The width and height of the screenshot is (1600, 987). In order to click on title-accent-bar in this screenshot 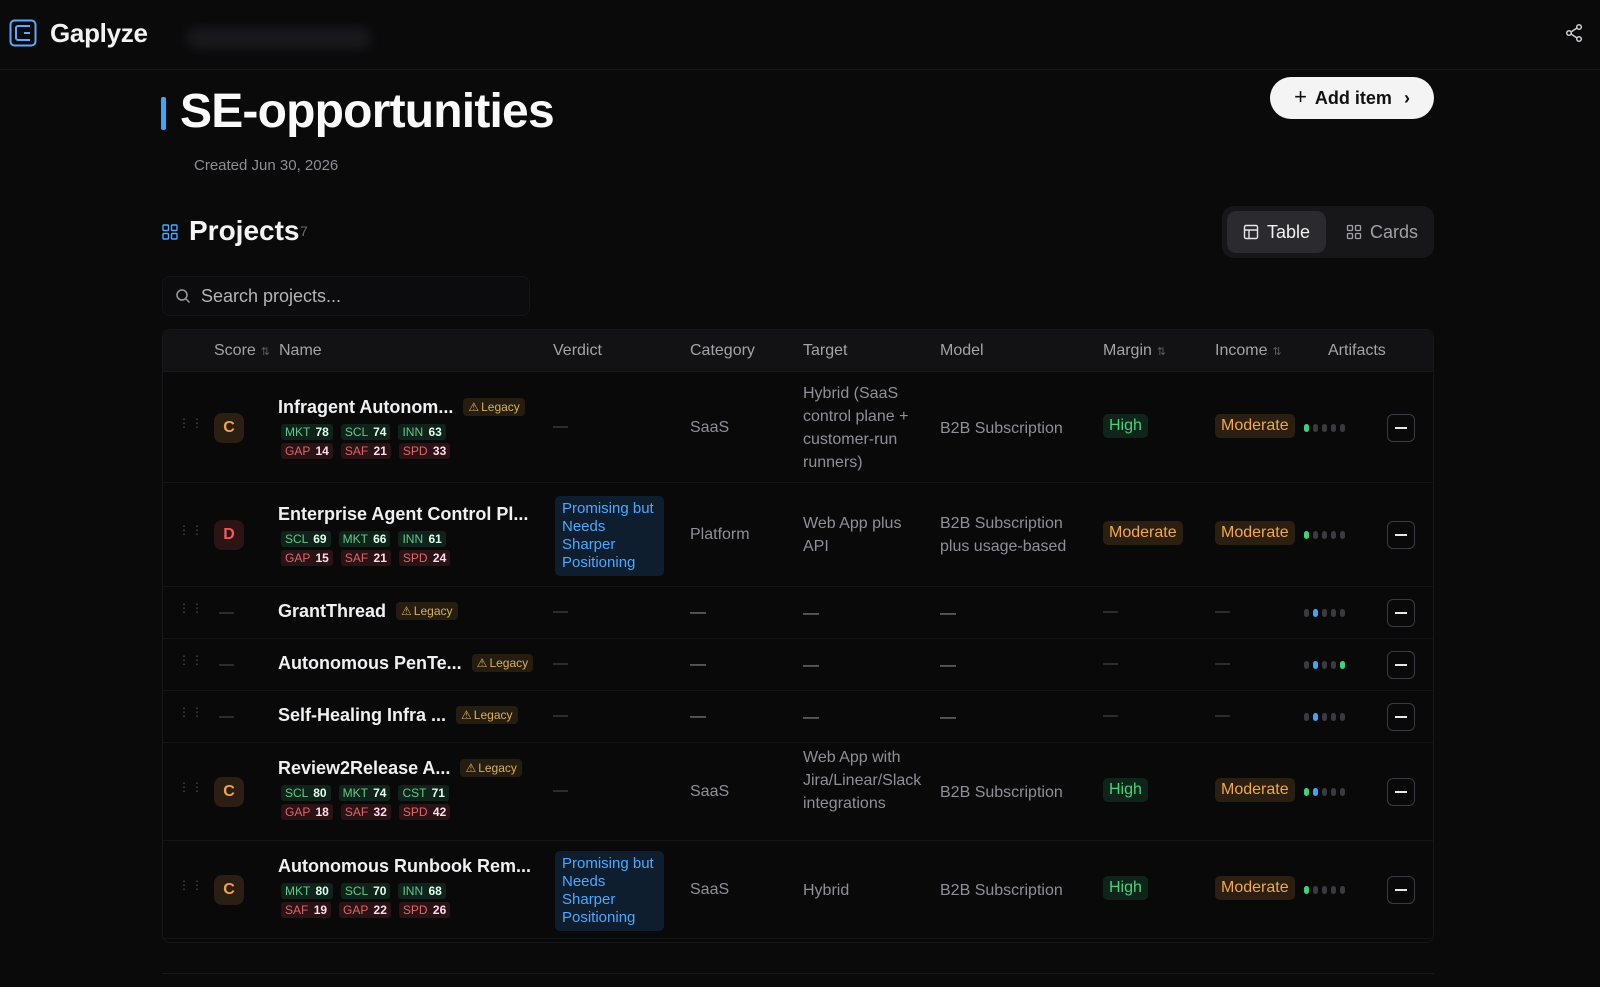, I will do `click(163, 113)`.